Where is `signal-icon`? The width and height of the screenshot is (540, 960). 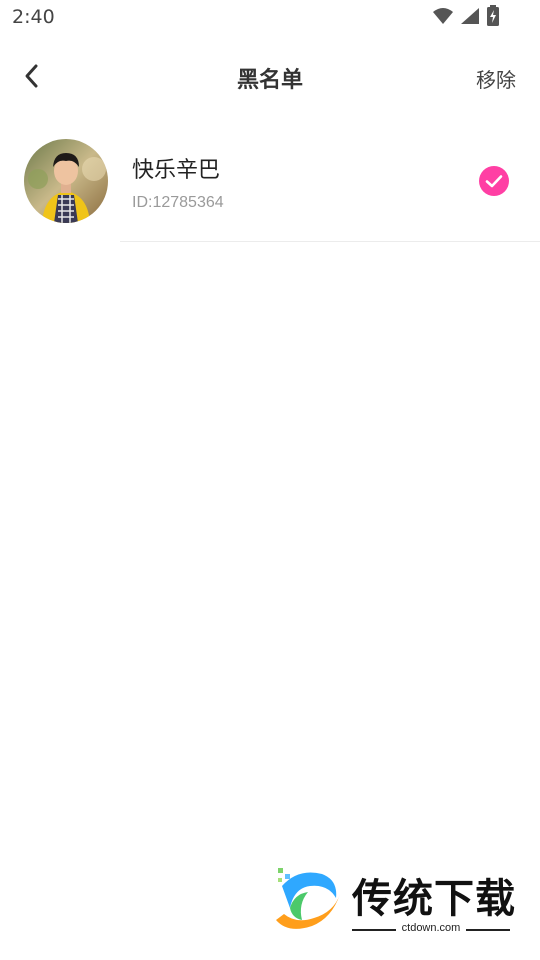
signal-icon is located at coordinates (470, 18).